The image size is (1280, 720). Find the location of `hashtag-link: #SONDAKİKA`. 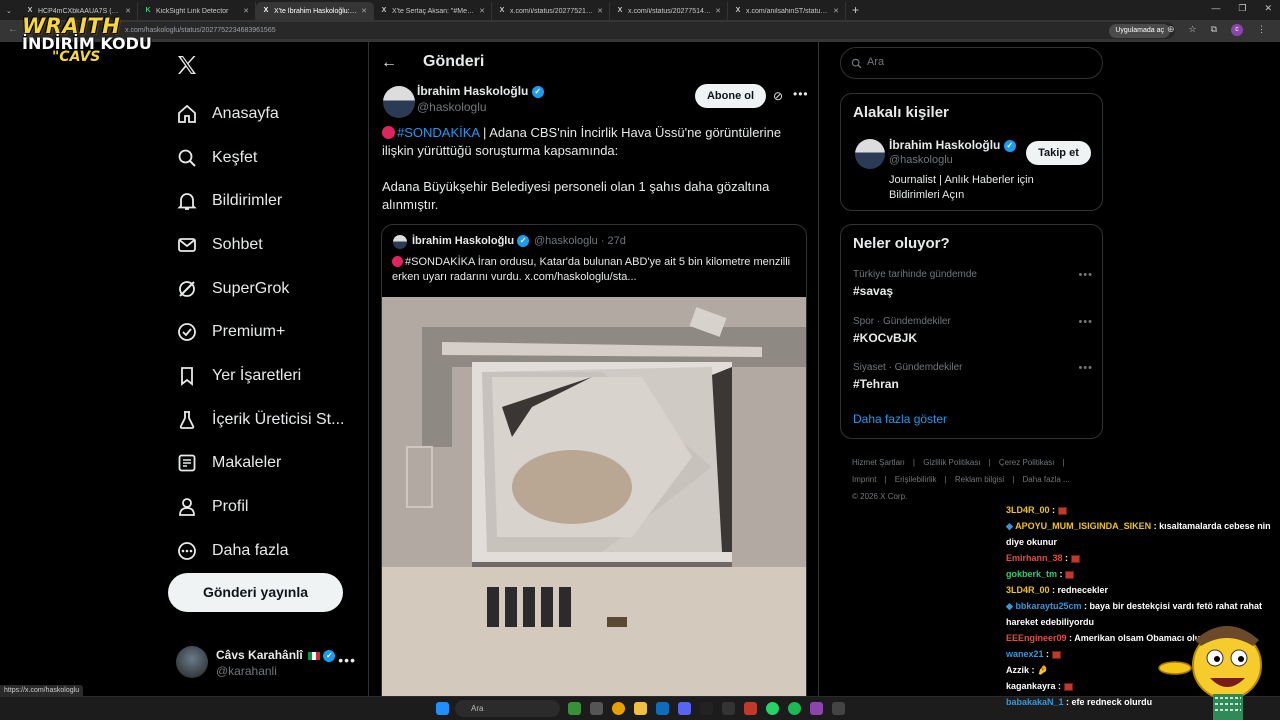

hashtag-link: #SONDAKİKA is located at coordinates (438, 132).